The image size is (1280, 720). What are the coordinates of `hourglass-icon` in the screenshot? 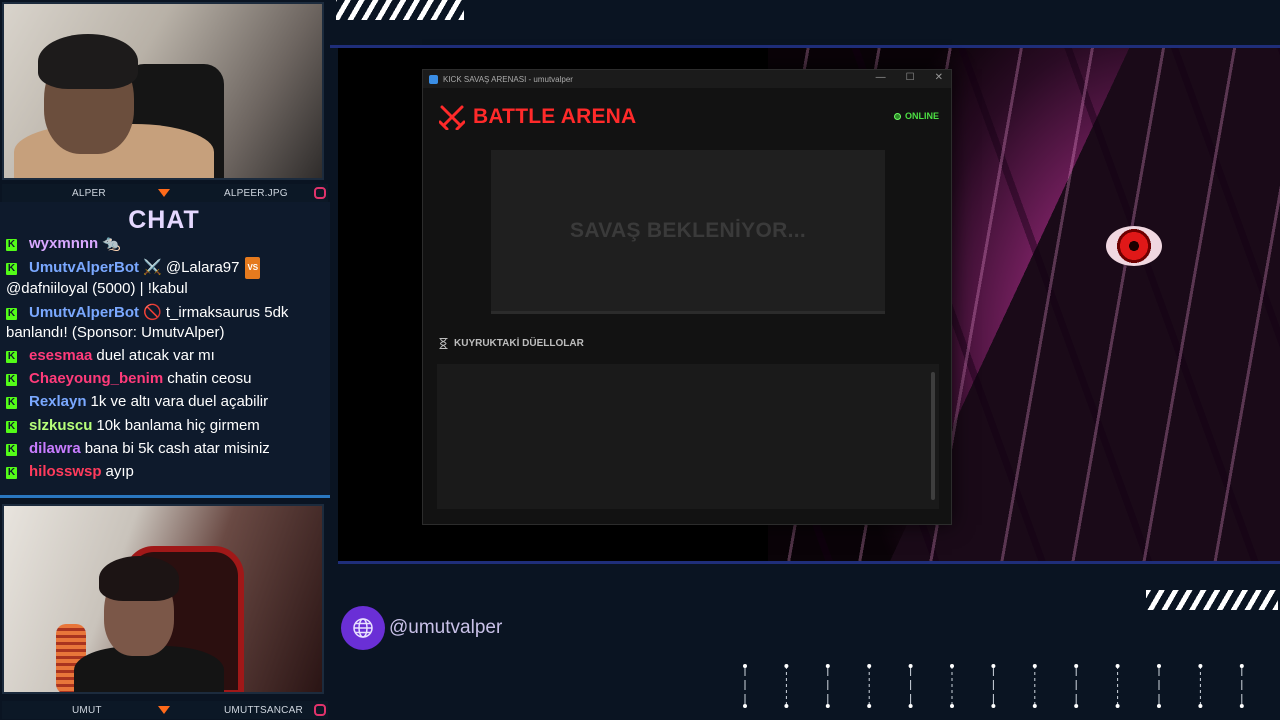 It's located at (443, 343).